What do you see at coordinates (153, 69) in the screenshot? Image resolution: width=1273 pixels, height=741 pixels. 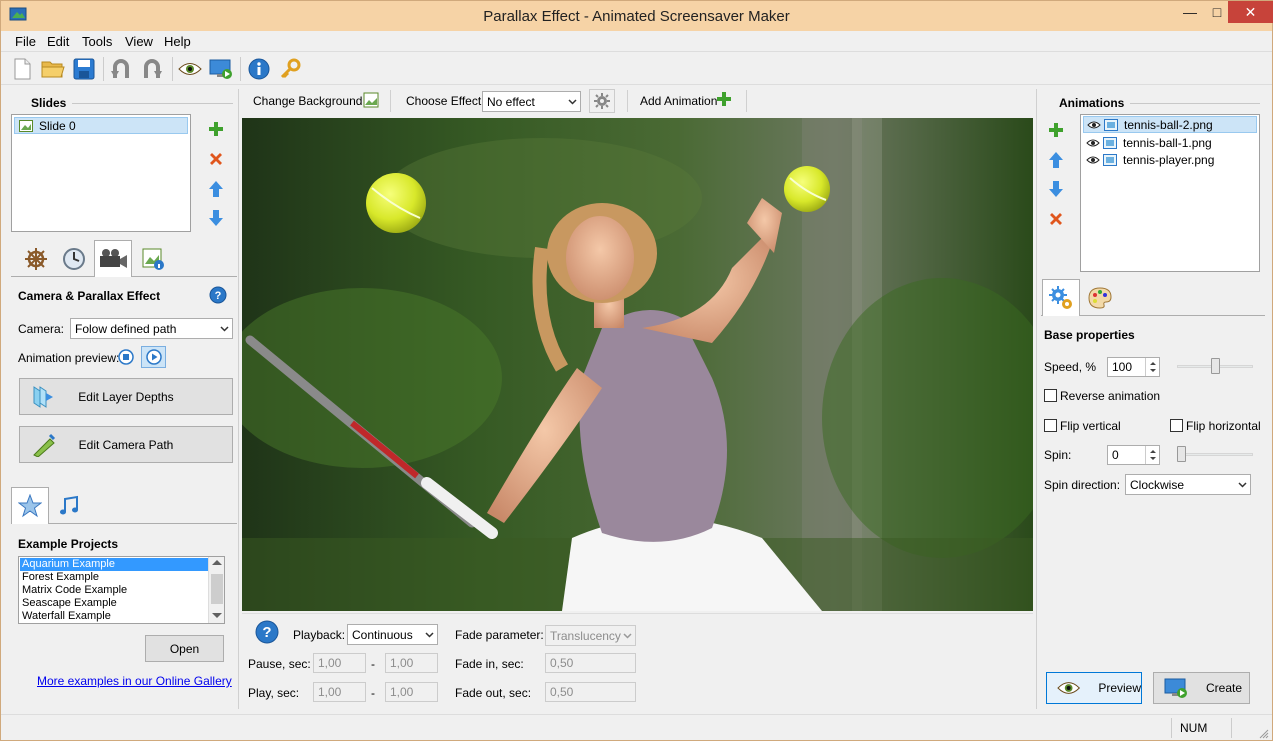 I see `redo-button` at bounding box center [153, 69].